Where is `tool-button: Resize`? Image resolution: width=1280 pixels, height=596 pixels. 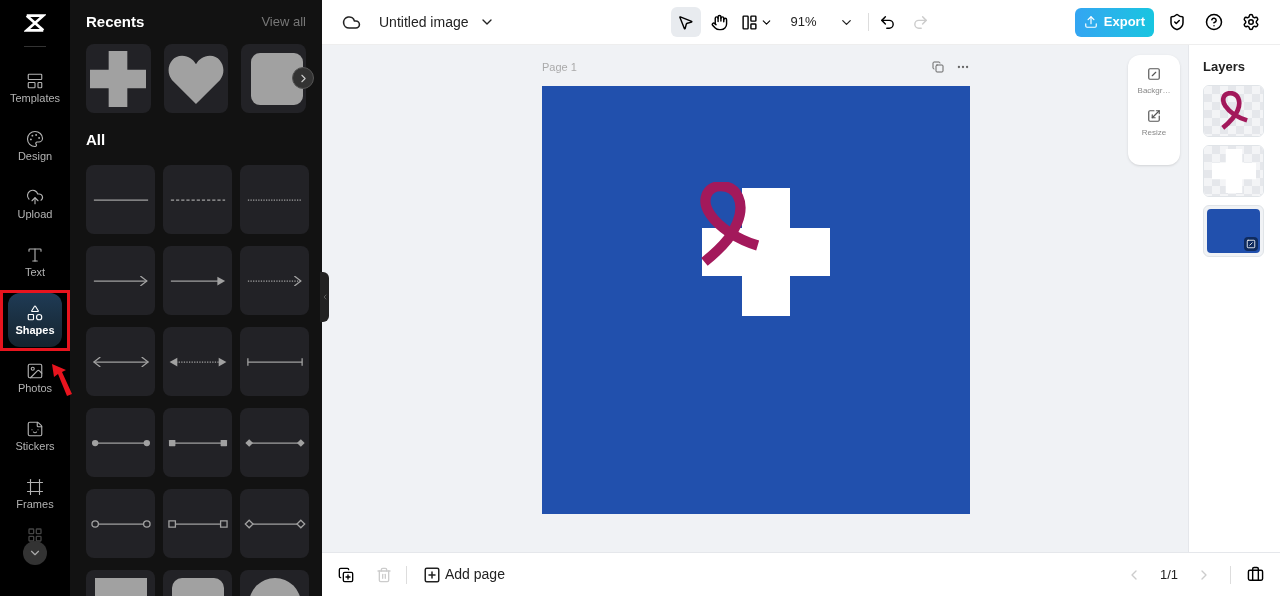 tool-button: Resize is located at coordinates (1154, 124).